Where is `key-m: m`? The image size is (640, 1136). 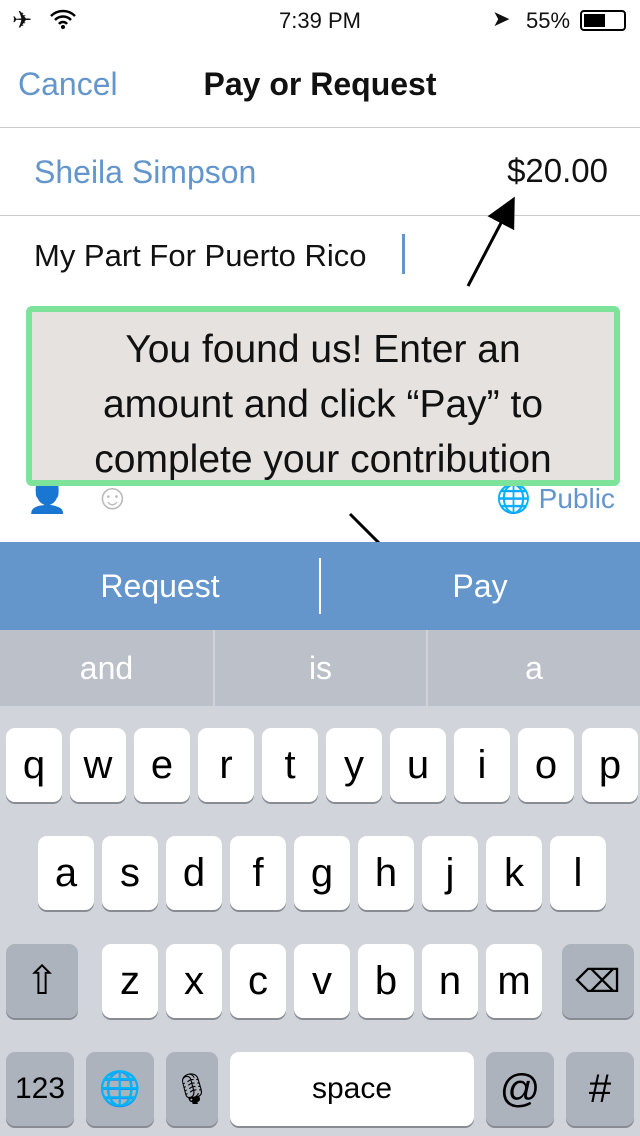
key-m: m is located at coordinates (514, 981).